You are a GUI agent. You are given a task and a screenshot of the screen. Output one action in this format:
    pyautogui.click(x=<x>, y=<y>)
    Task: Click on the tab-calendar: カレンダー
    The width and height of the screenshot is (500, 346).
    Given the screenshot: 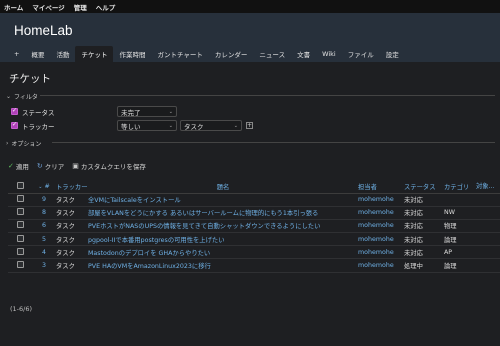 What is the action you would take?
    pyautogui.click(x=231, y=54)
    